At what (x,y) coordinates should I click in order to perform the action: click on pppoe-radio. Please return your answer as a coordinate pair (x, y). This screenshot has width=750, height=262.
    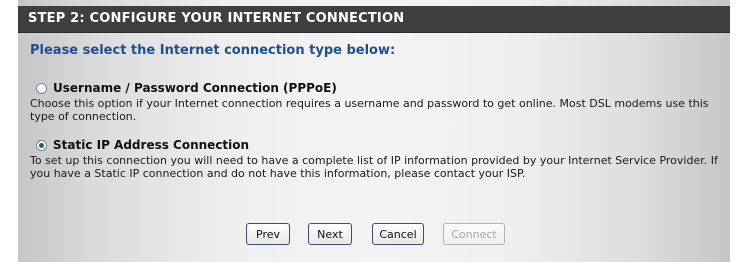
    Looking at the image, I should click on (41, 88).